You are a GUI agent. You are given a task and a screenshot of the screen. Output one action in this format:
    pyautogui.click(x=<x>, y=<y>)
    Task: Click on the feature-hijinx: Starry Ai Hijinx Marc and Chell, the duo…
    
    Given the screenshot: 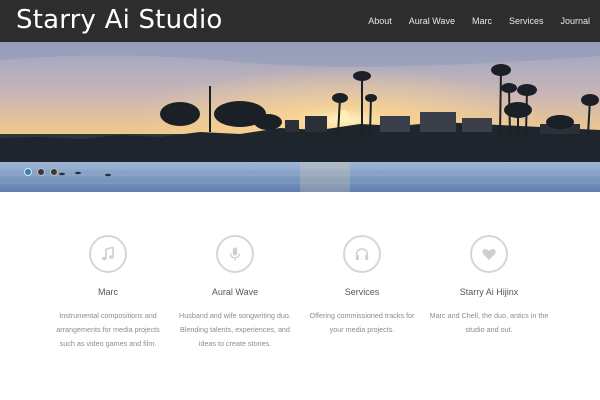 What is the action you would take?
    pyautogui.click(x=489, y=282)
    